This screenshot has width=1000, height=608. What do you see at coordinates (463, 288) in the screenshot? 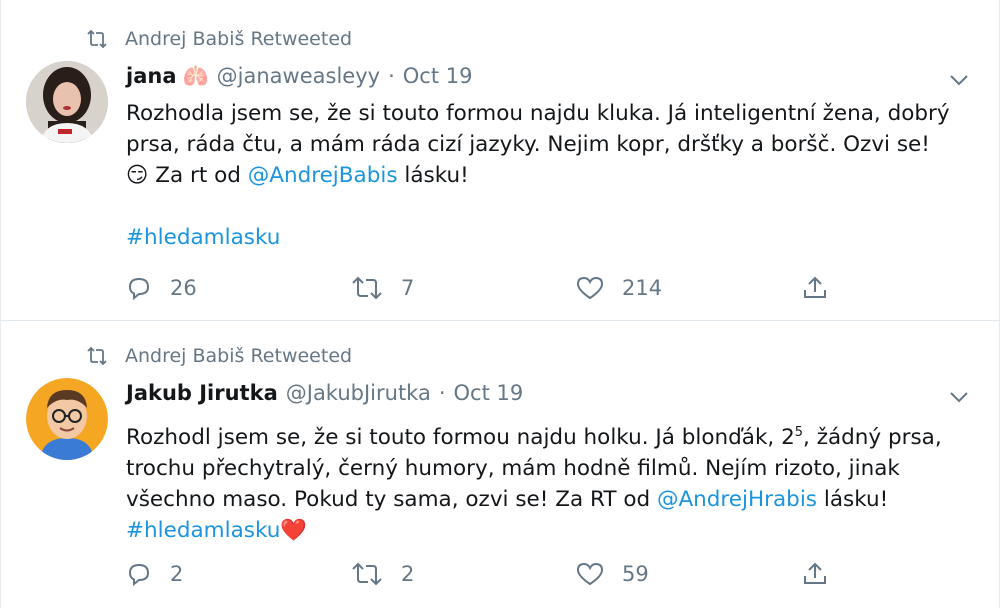
I see `retweet-button: 7` at bounding box center [463, 288].